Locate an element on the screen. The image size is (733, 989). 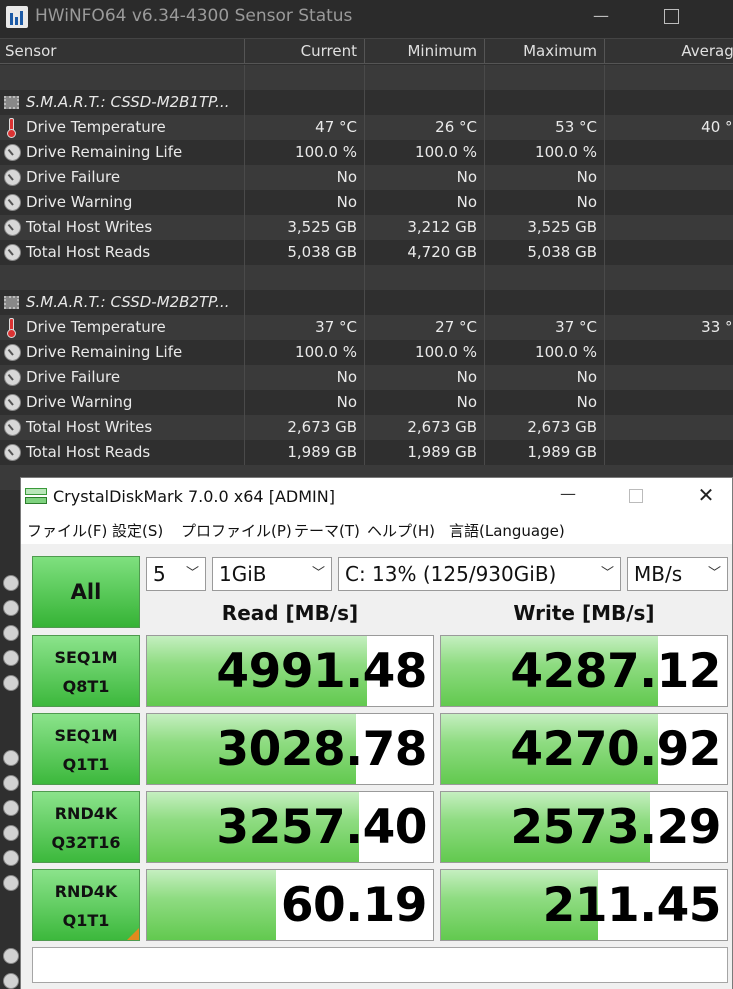
test-4-button: RND4K Q1T1 is located at coordinates (86, 905).